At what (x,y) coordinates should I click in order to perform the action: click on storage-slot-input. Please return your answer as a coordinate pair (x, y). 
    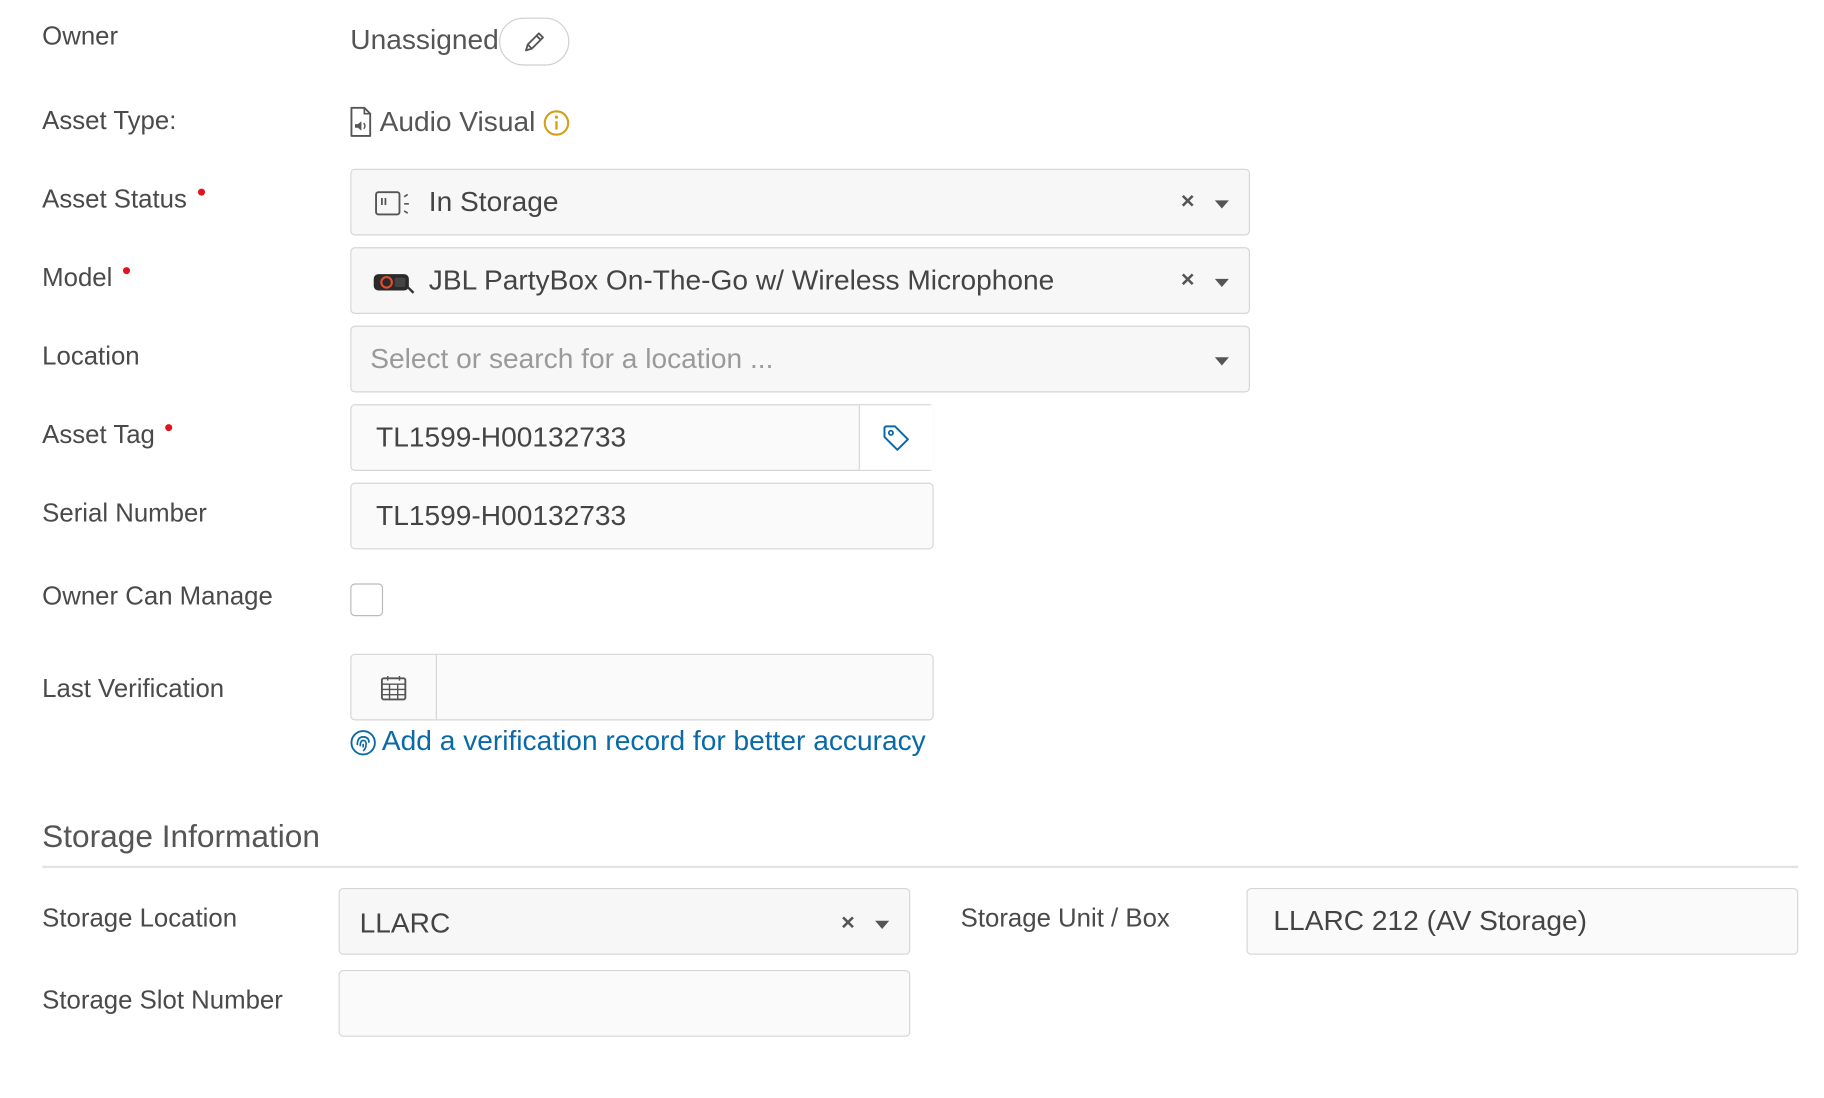
    Looking at the image, I should click on (624, 1003).